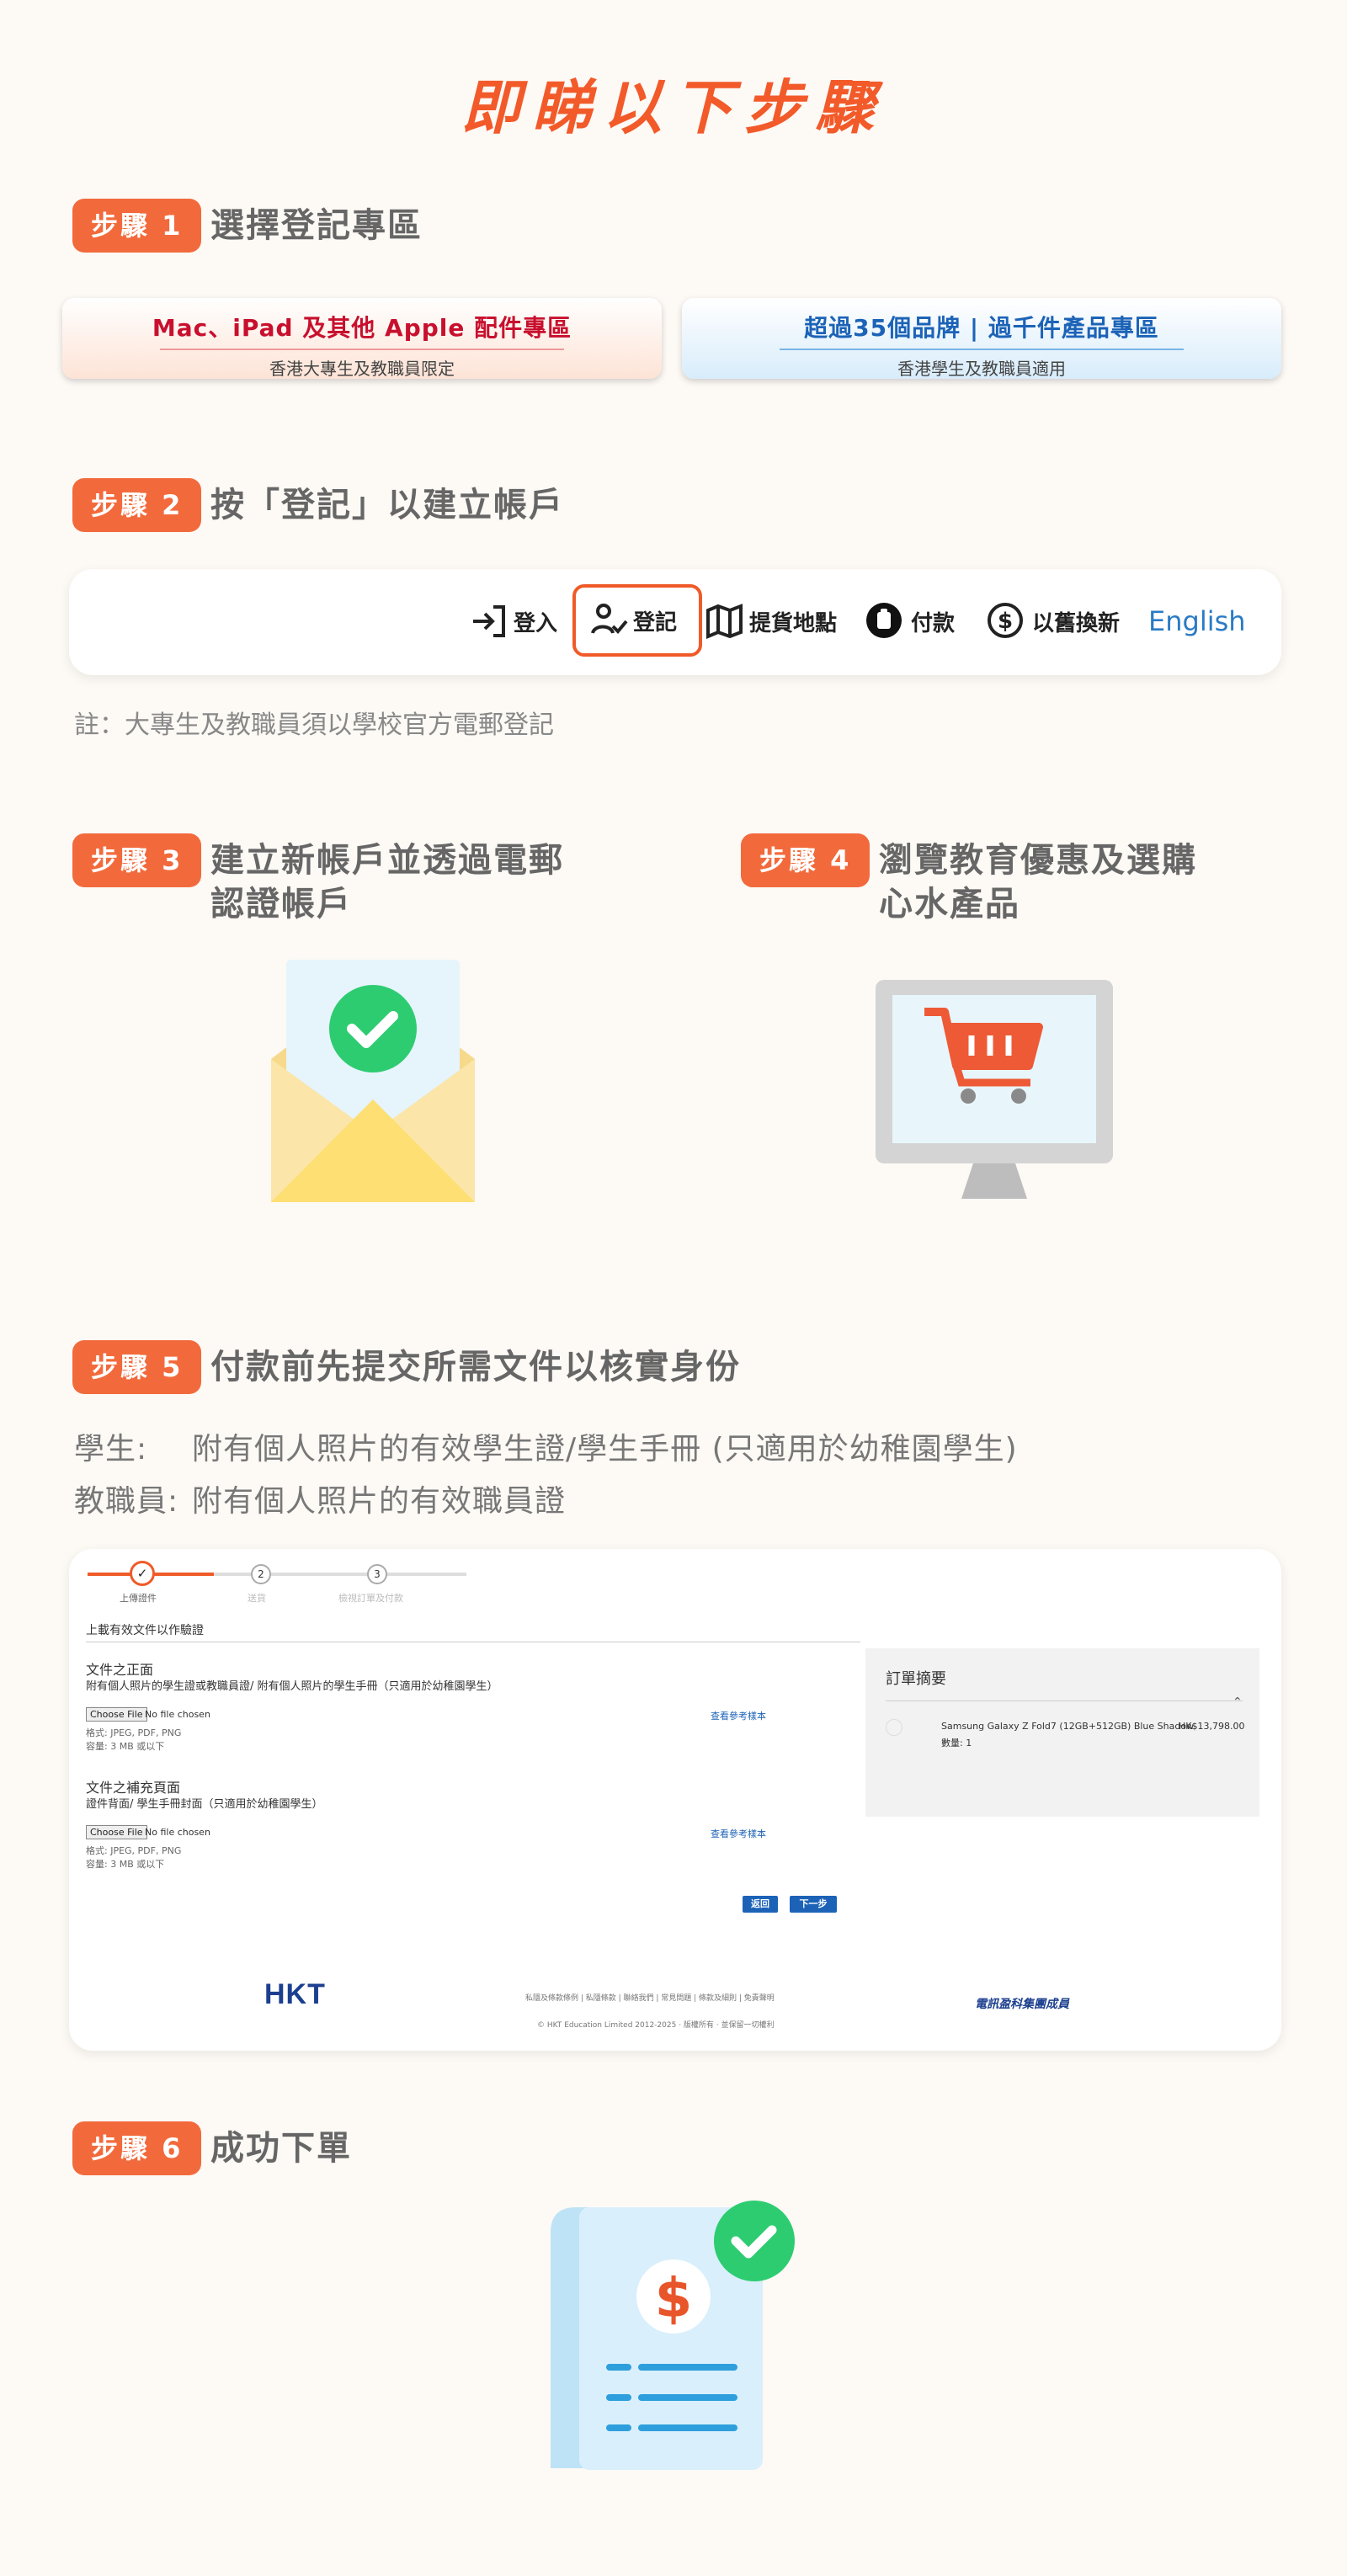 The width and height of the screenshot is (1347, 2576). What do you see at coordinates (1238, 1702) in the screenshot?
I see `collapse-chevron-icon: ⌃` at bounding box center [1238, 1702].